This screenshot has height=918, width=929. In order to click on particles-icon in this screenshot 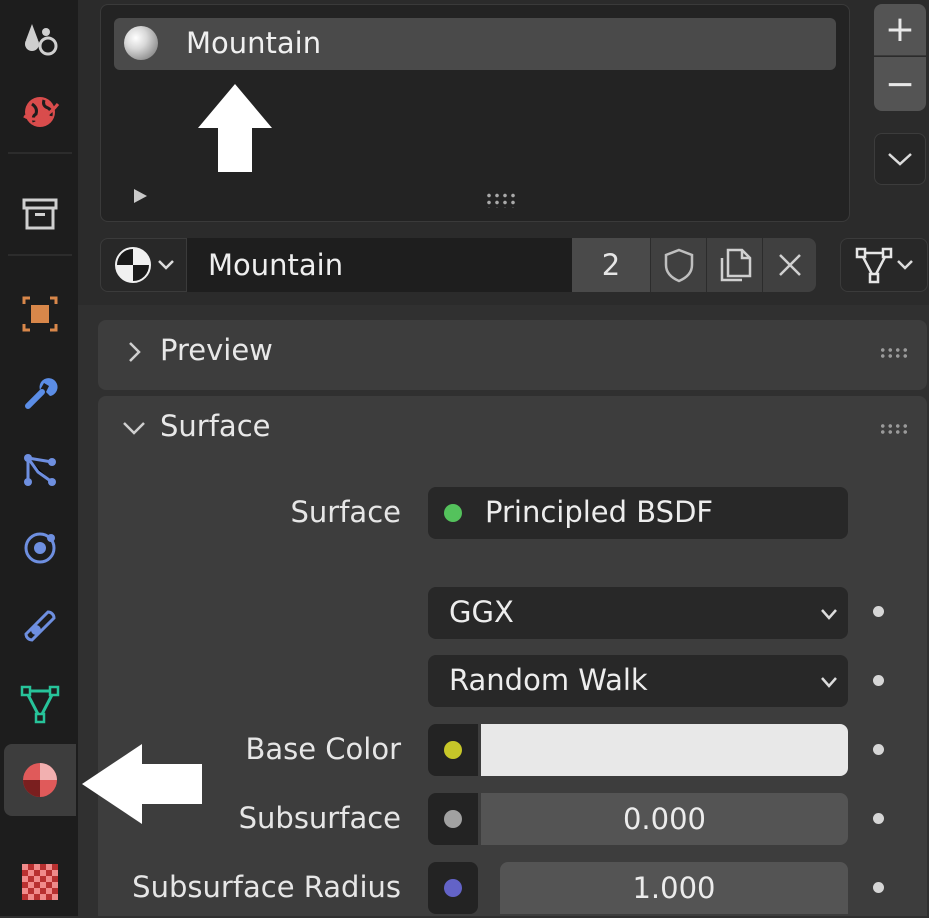, I will do `click(40, 470)`.